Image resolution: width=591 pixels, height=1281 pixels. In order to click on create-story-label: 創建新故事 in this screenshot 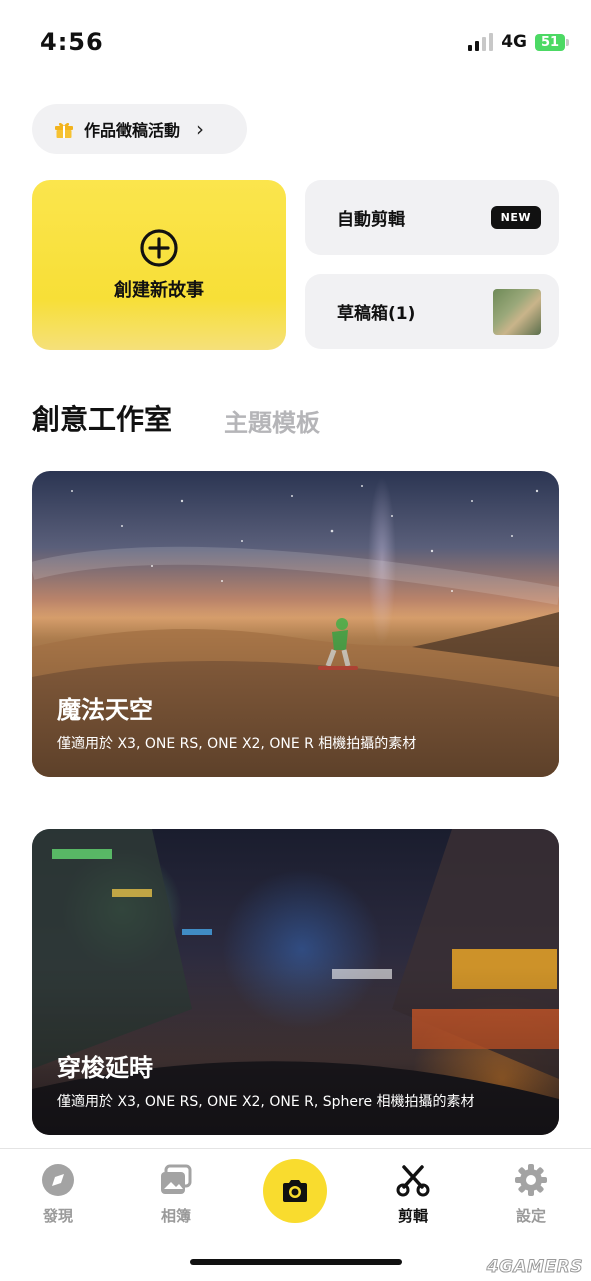, I will do `click(159, 290)`.